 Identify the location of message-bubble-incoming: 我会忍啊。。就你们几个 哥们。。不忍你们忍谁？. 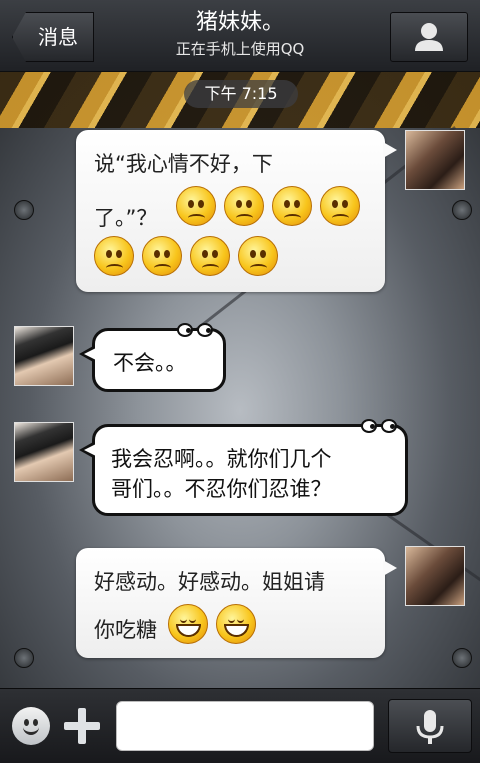
(243, 467).